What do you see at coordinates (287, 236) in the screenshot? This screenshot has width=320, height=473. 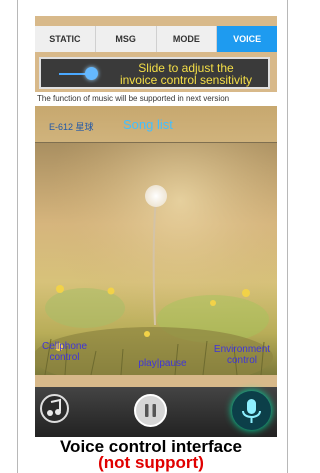 I see `right-border-line` at bounding box center [287, 236].